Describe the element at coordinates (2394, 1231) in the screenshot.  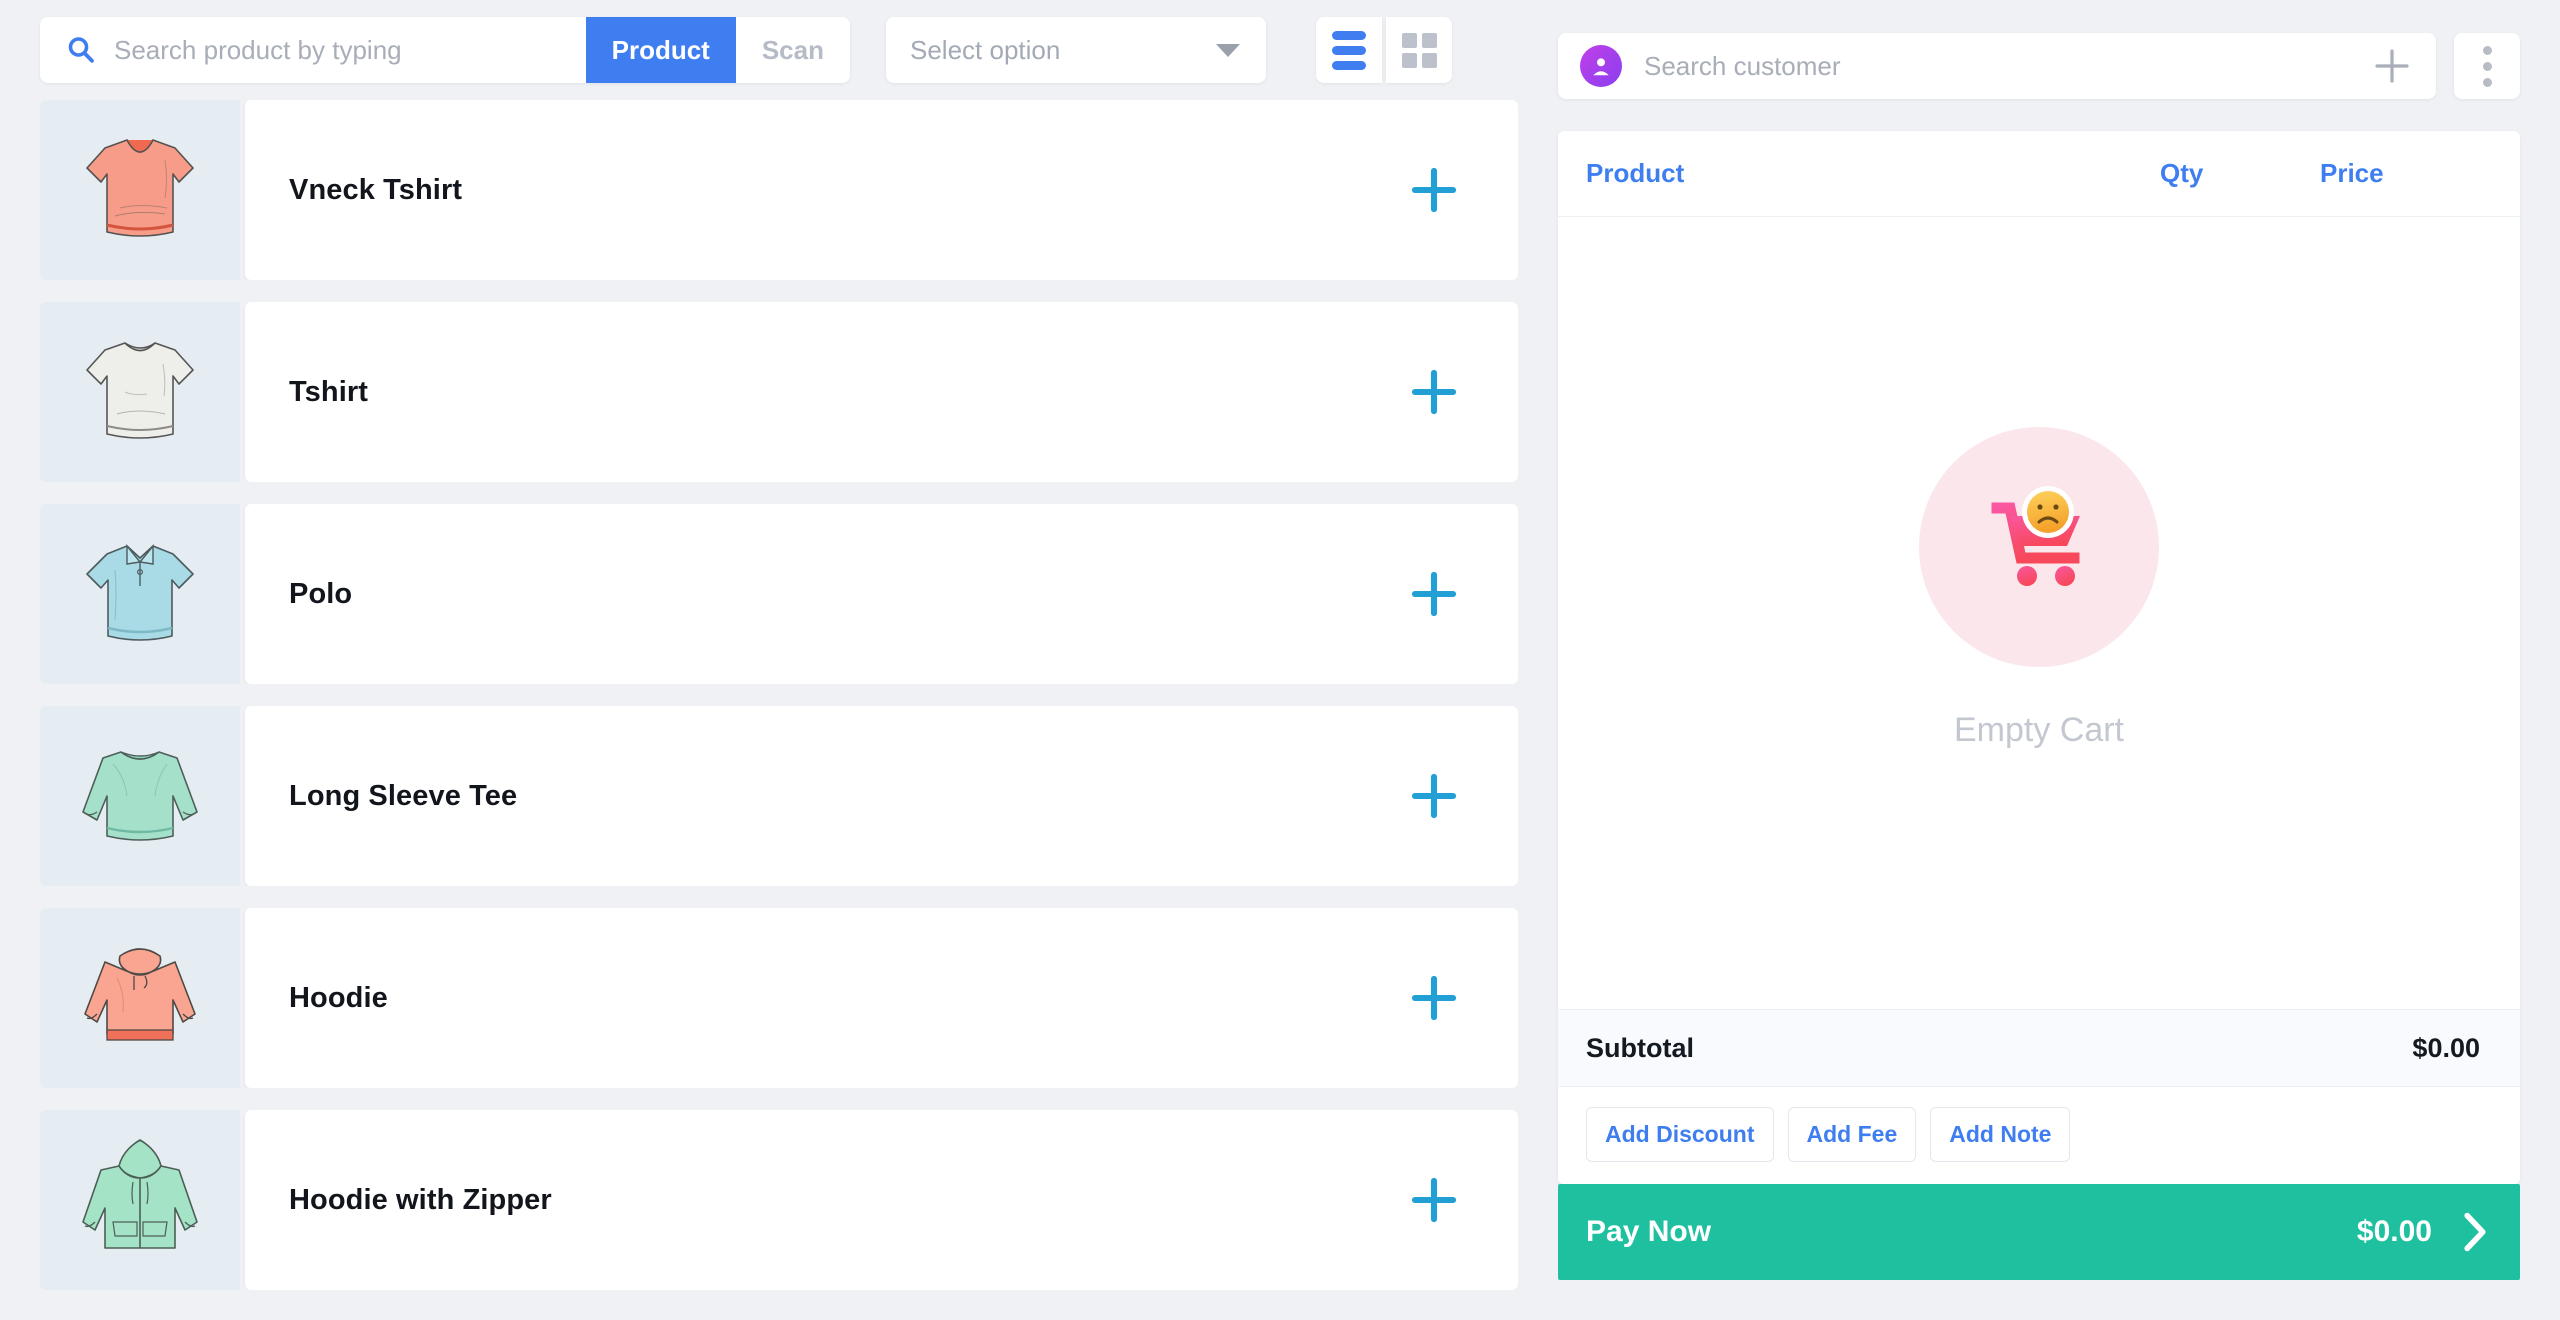
I see `pay-now-amount: $0.00` at that location.